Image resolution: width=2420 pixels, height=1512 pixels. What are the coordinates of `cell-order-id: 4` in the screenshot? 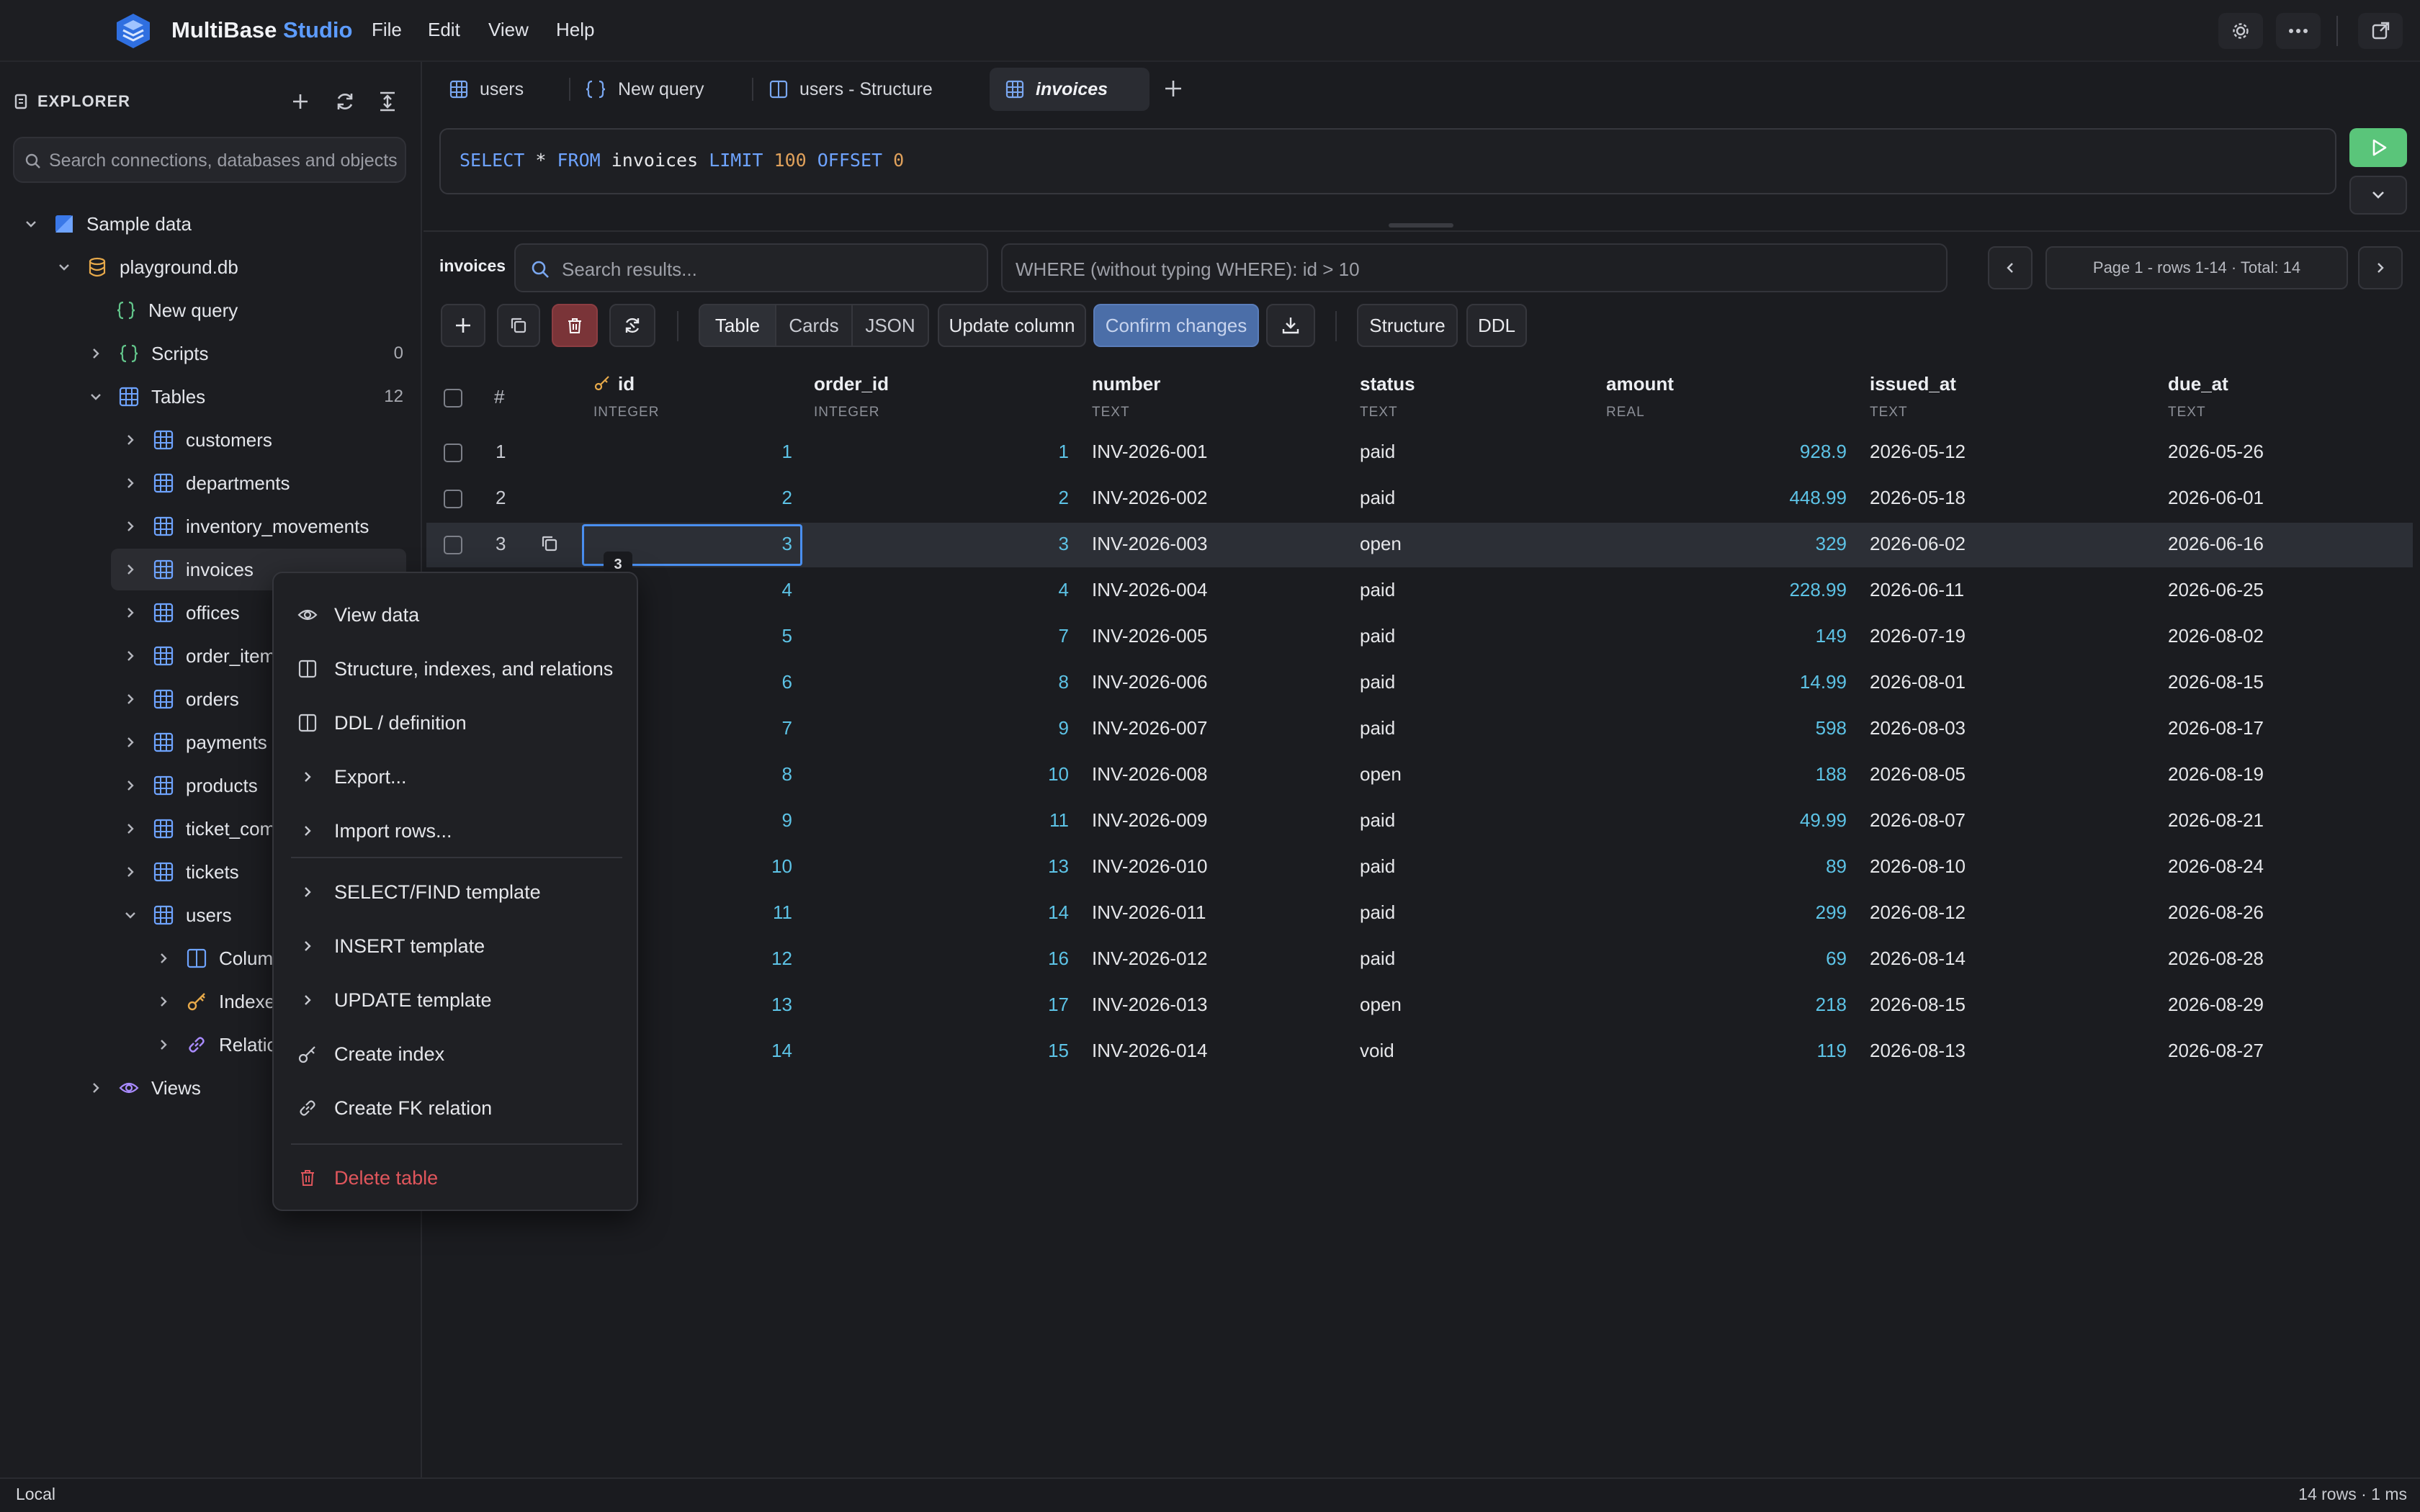 It's located at (961, 590).